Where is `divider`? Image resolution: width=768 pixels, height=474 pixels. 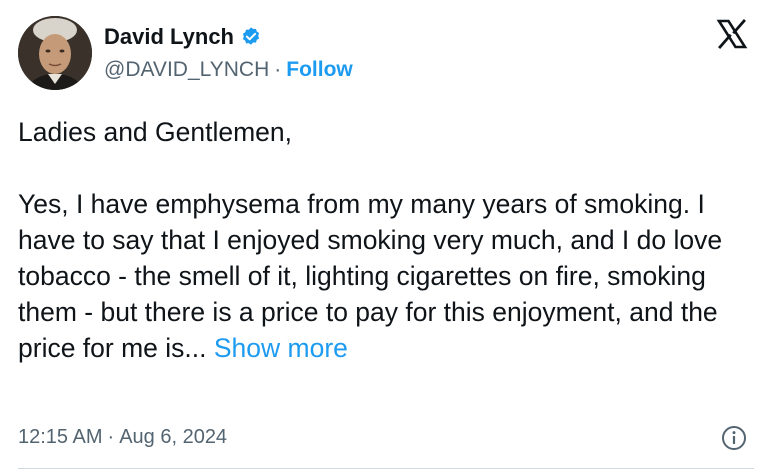
divider is located at coordinates (386, 468).